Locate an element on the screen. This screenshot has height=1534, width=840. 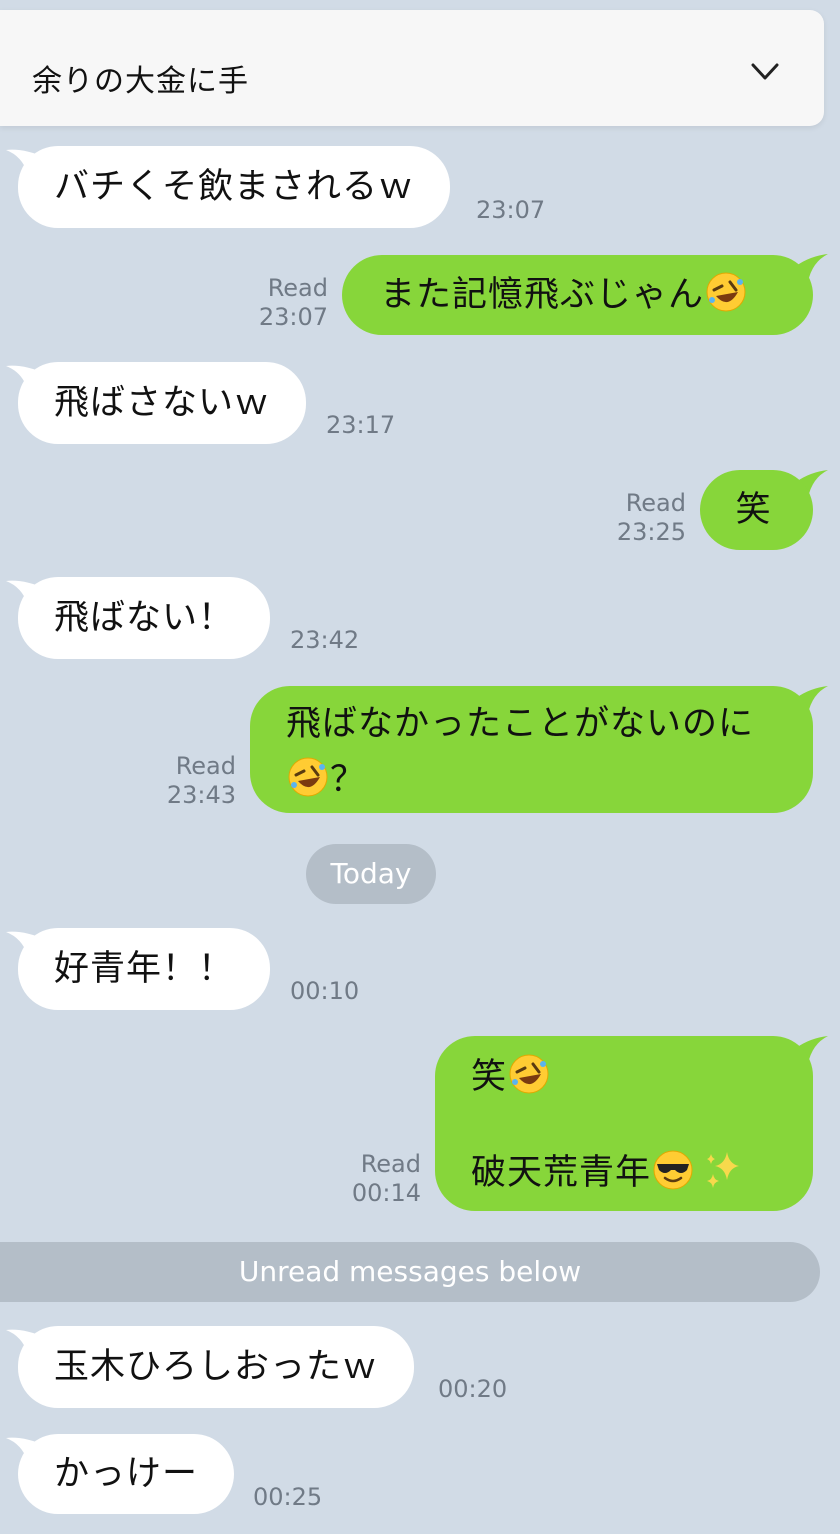
message-text-line: 笑 is located at coordinates (642, 1077).